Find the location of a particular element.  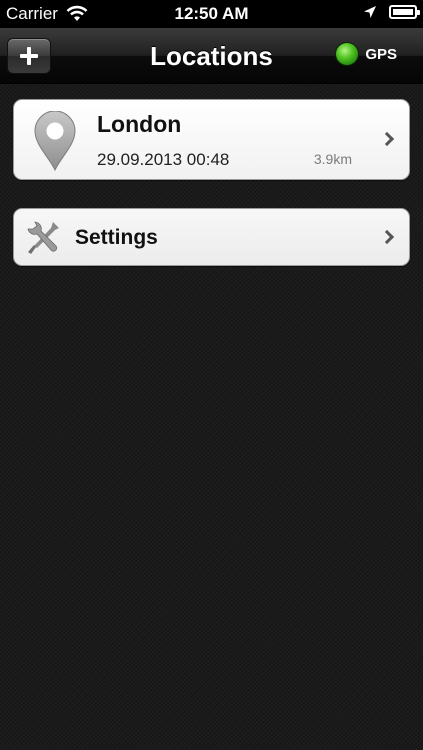

location-distance: 3.9km is located at coordinates (332, 159).